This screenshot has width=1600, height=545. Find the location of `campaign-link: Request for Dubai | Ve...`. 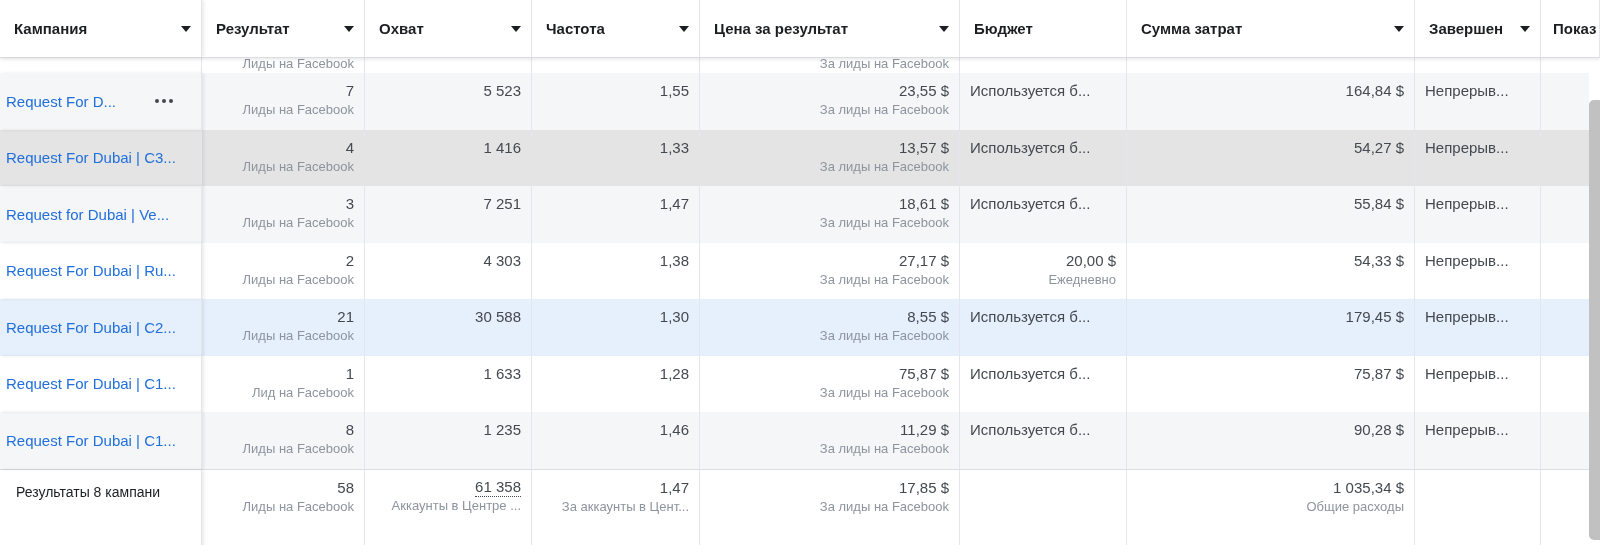

campaign-link: Request for Dubai | Ve... is located at coordinates (88, 214).